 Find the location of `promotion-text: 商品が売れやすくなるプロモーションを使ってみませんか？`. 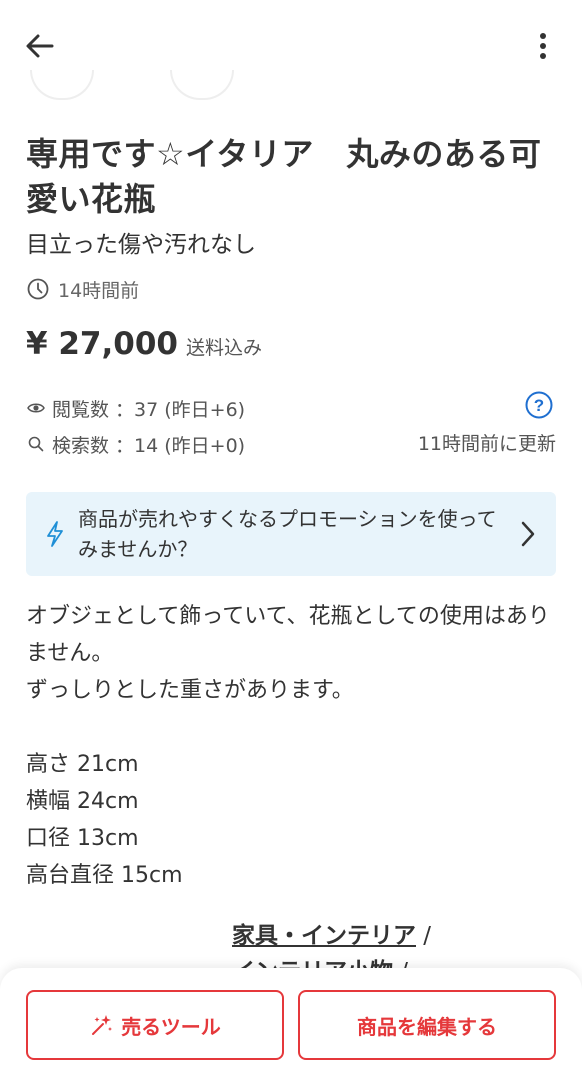

promotion-text: 商品が売れやすくなるプロモーションを使ってみませんか？ is located at coordinates (287, 534).